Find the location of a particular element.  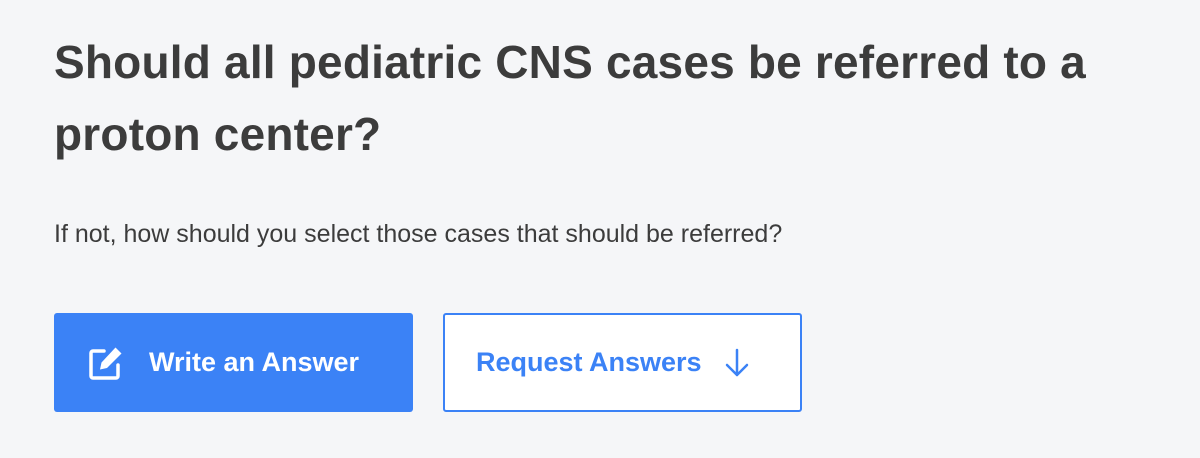

request-answers-label: Request Answers is located at coordinates (589, 362).